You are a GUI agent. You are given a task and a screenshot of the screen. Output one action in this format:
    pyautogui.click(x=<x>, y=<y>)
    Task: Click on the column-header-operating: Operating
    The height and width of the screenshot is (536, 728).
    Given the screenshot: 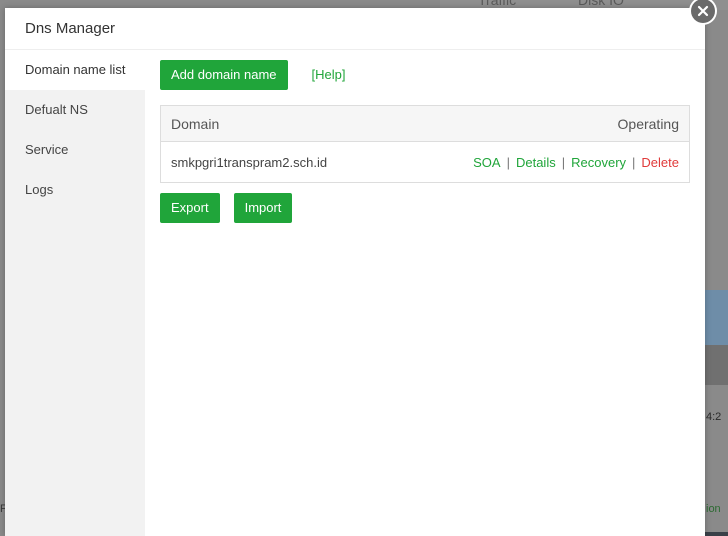 What is the action you would take?
    pyautogui.click(x=541, y=123)
    